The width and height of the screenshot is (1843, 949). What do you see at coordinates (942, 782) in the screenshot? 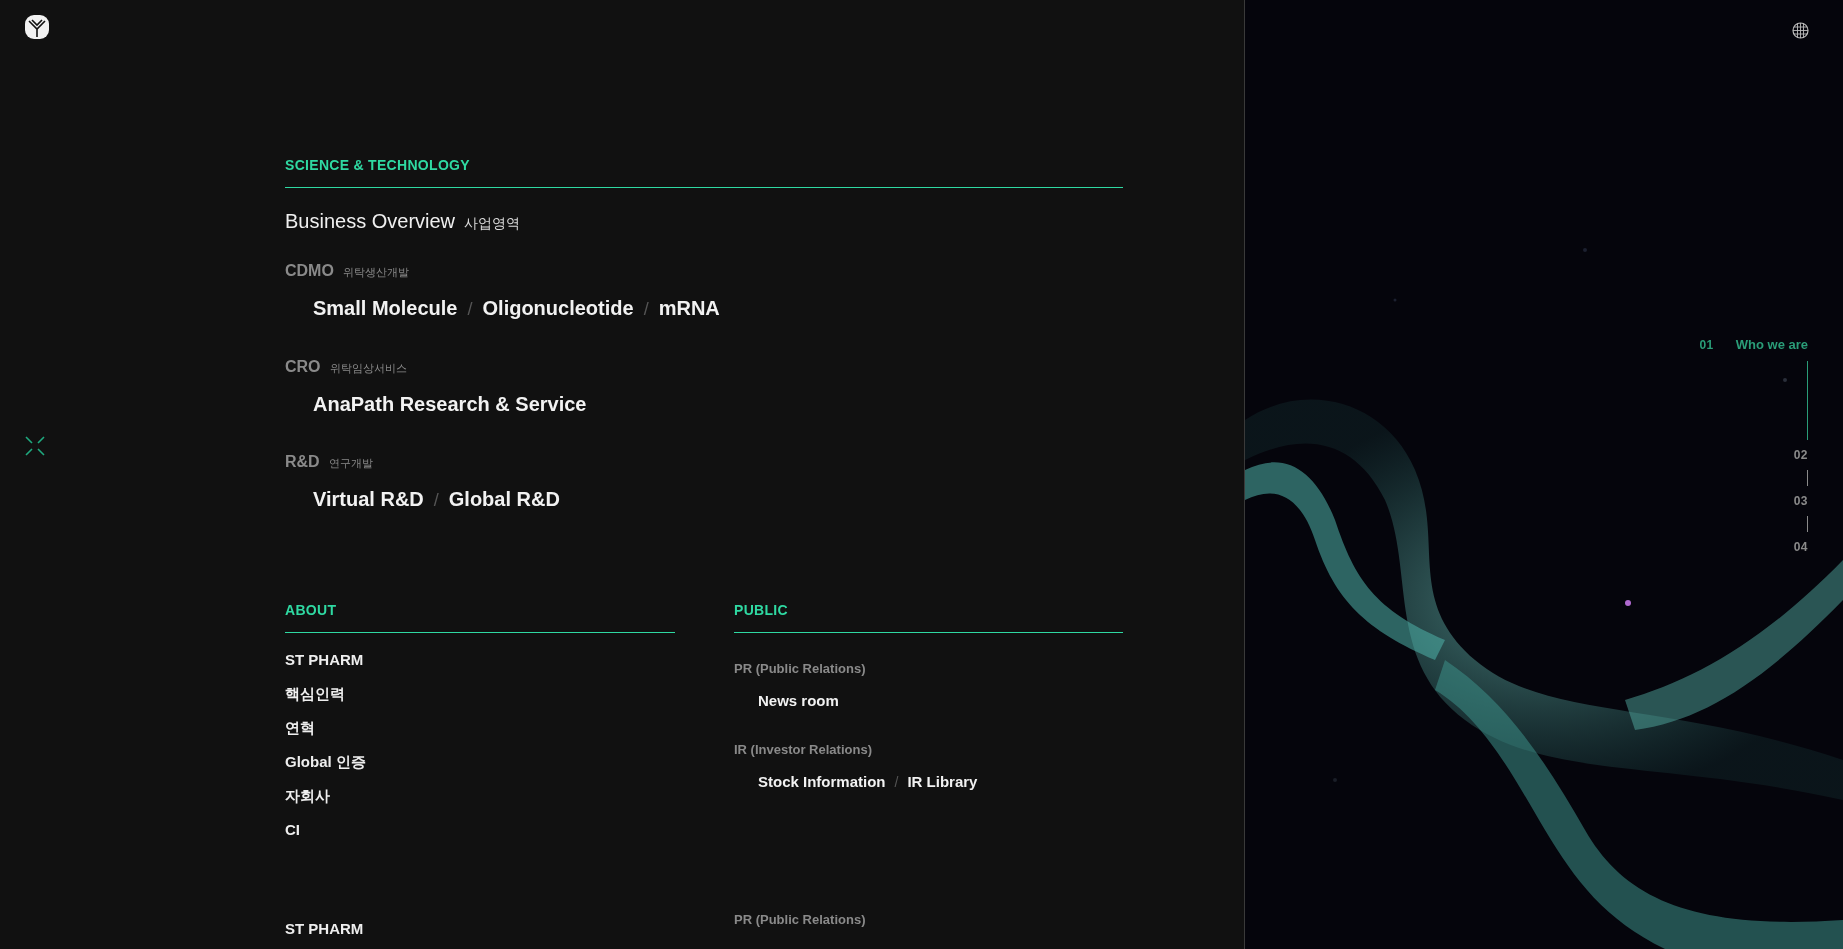
I see `menu-link: IR Library` at bounding box center [942, 782].